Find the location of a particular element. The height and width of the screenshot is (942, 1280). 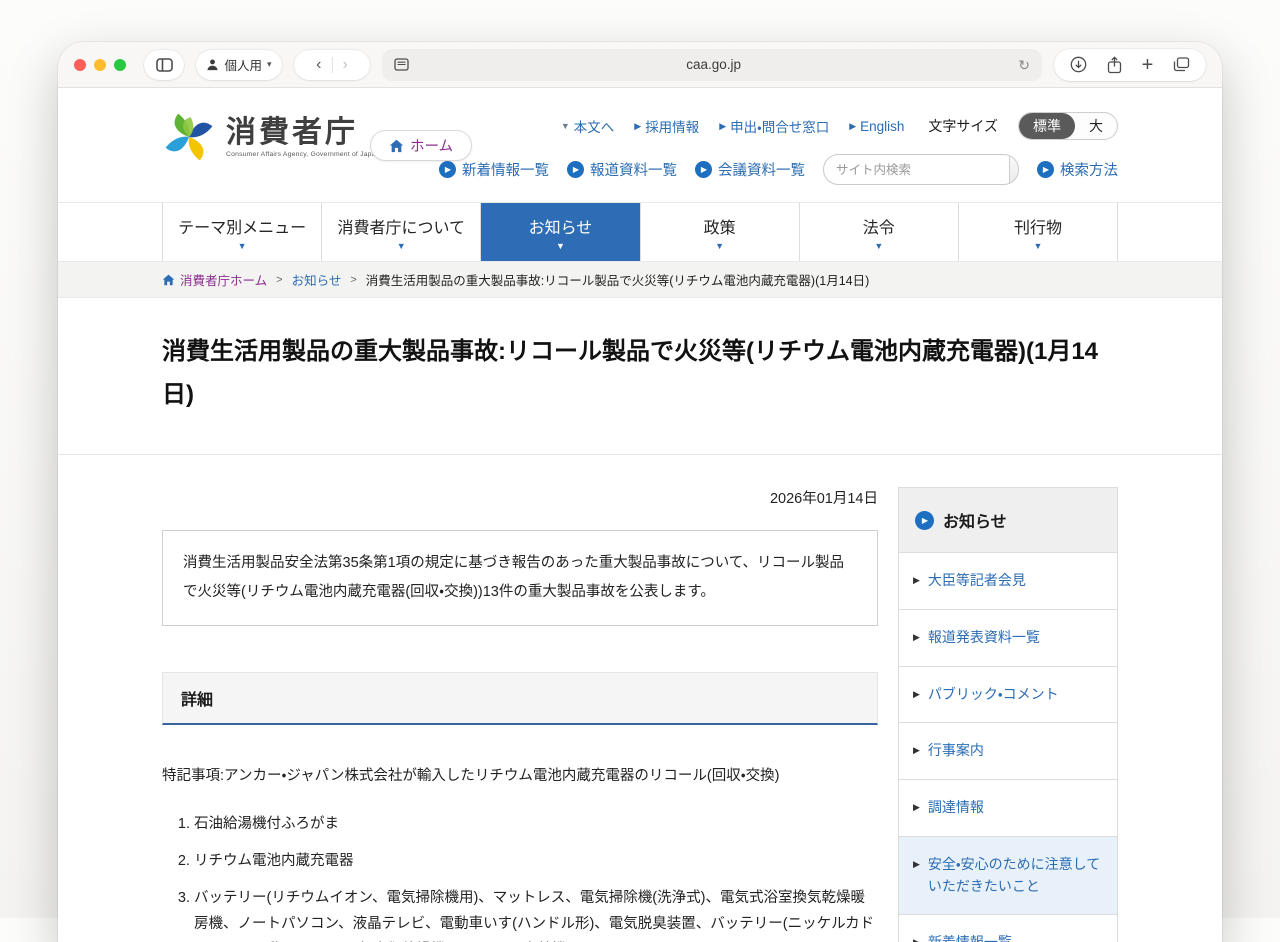

profile-menu-button: 個人用 ▾ is located at coordinates (239, 64).